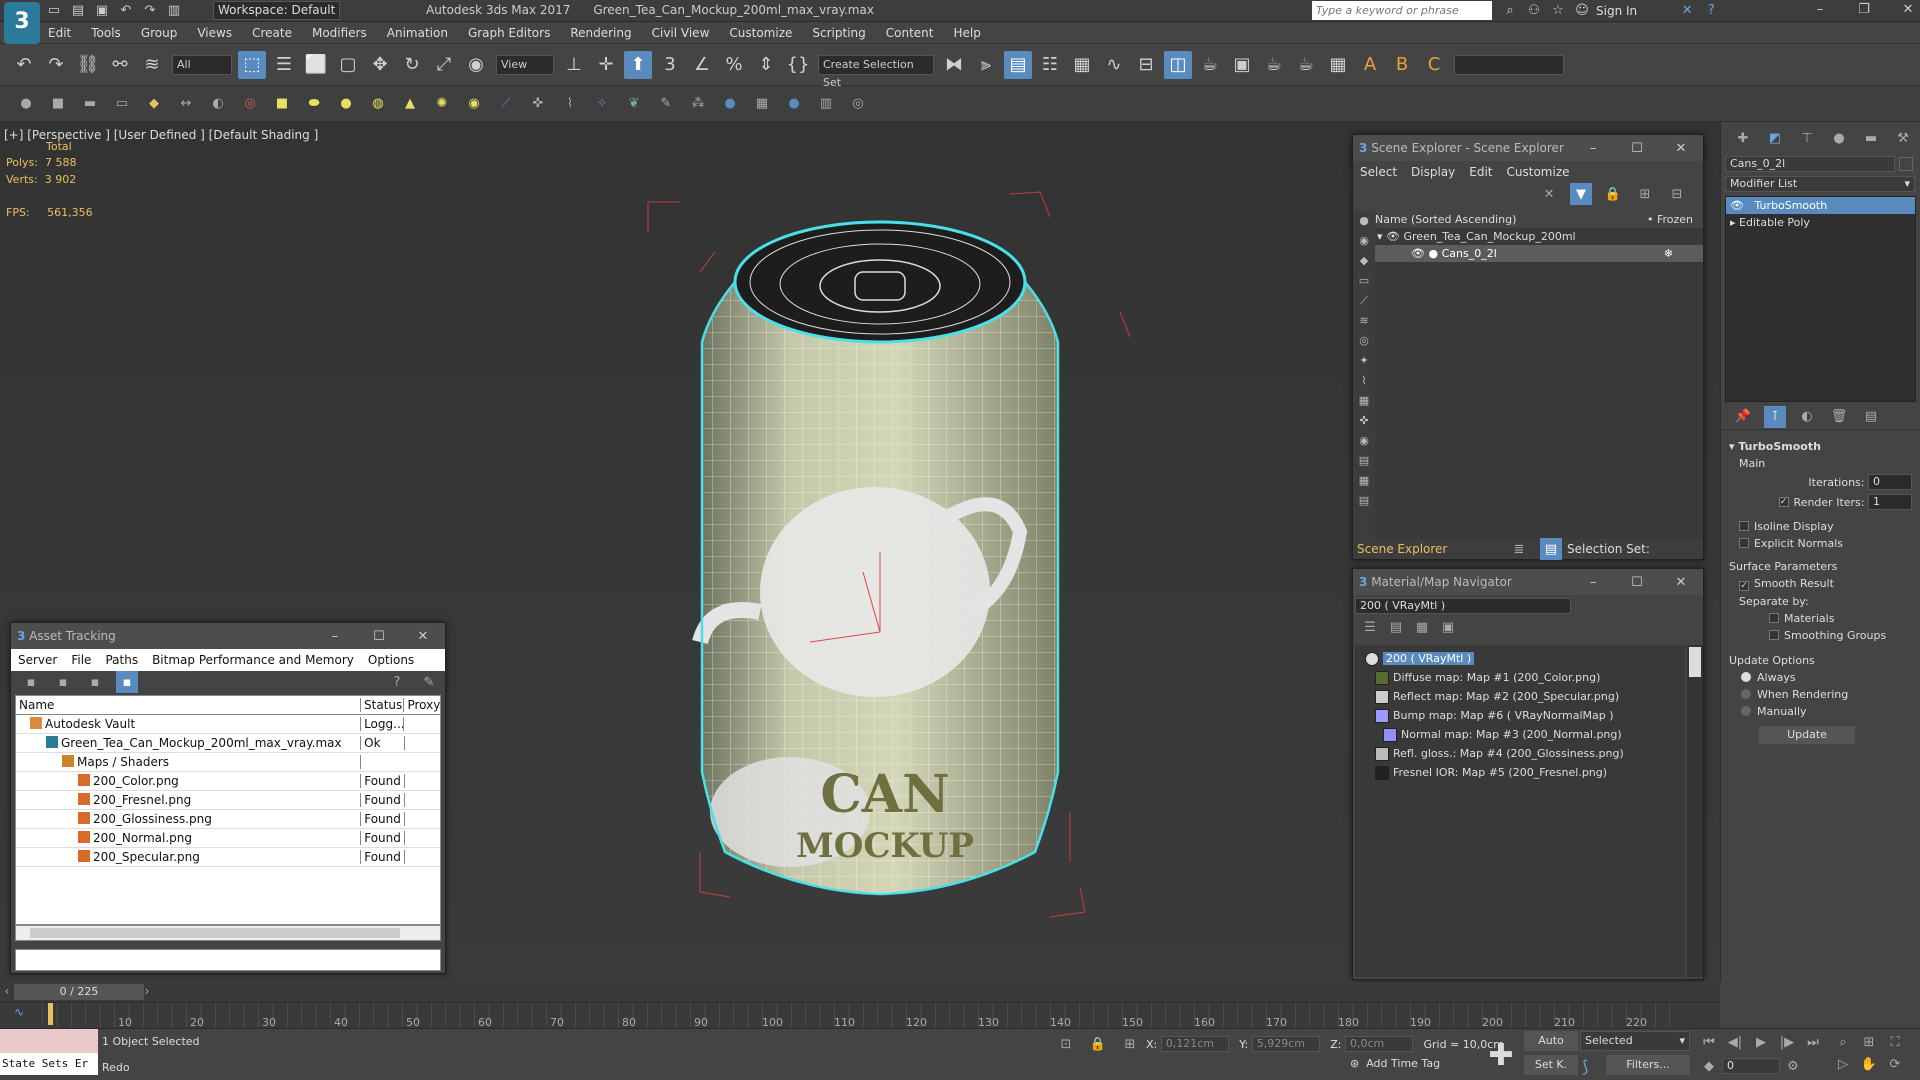  I want to click on freeze-icon: ❄, so click(1668, 253).